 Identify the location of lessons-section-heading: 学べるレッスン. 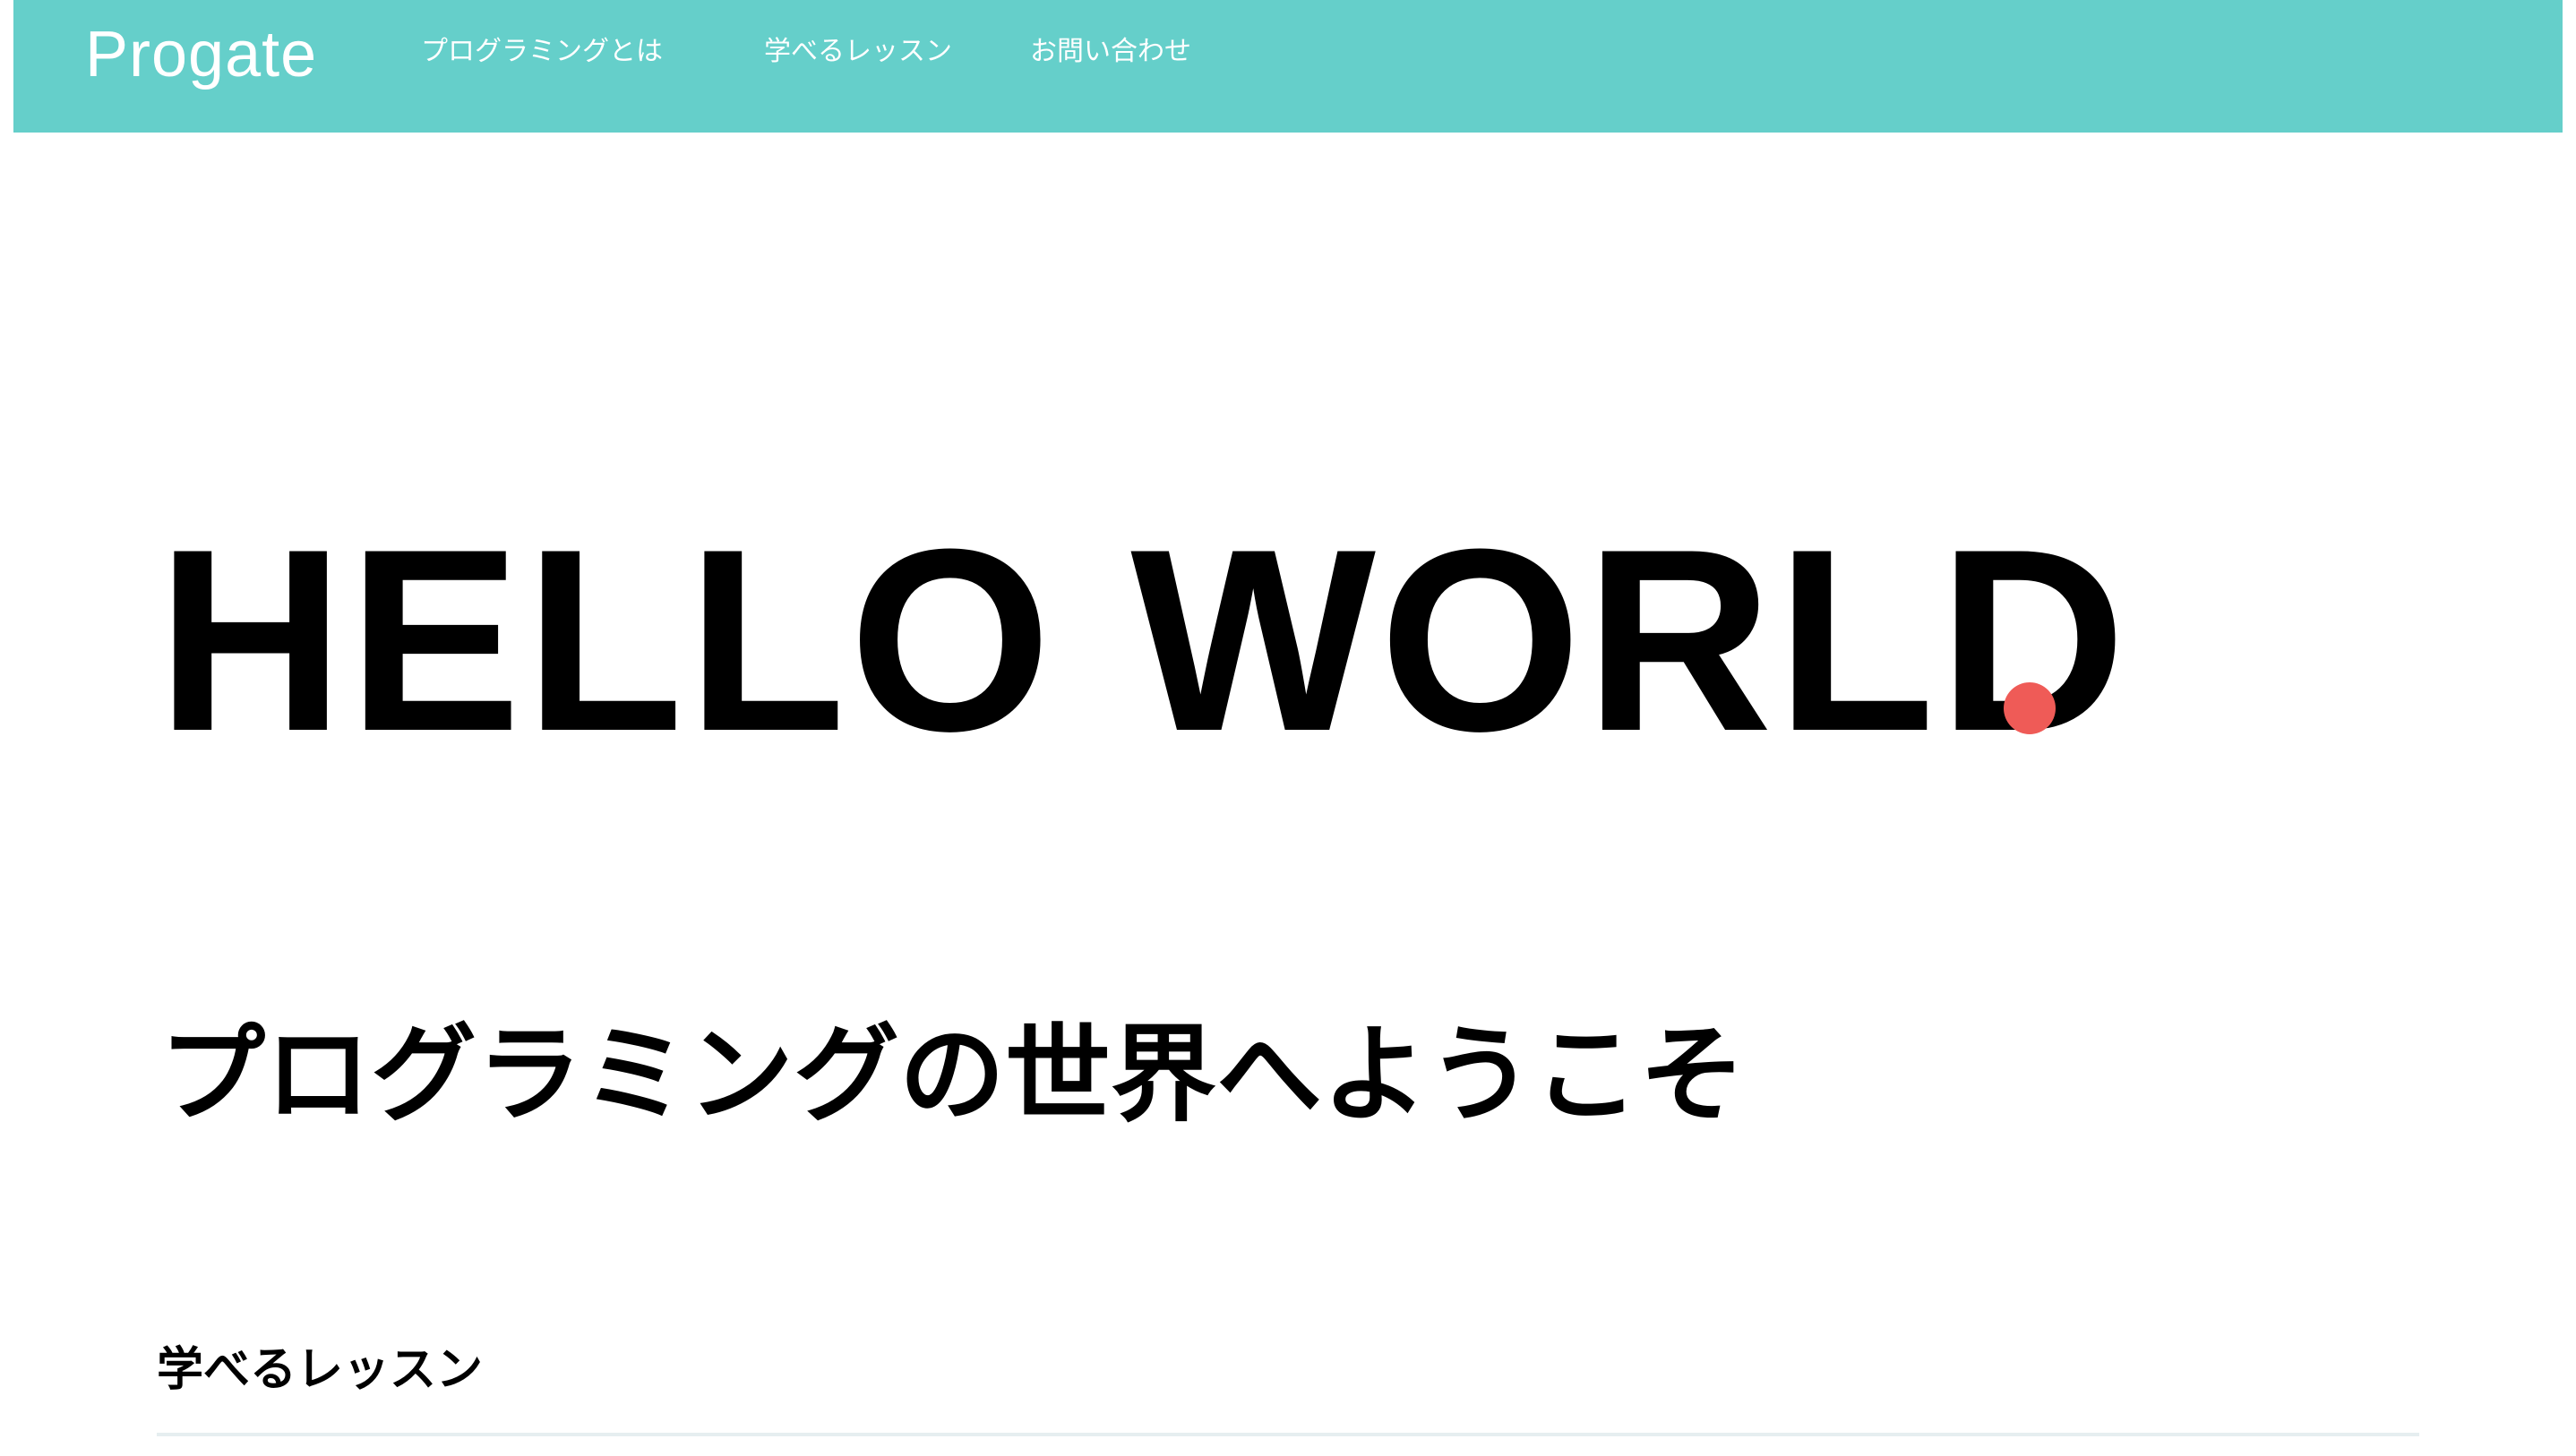
(320, 1370).